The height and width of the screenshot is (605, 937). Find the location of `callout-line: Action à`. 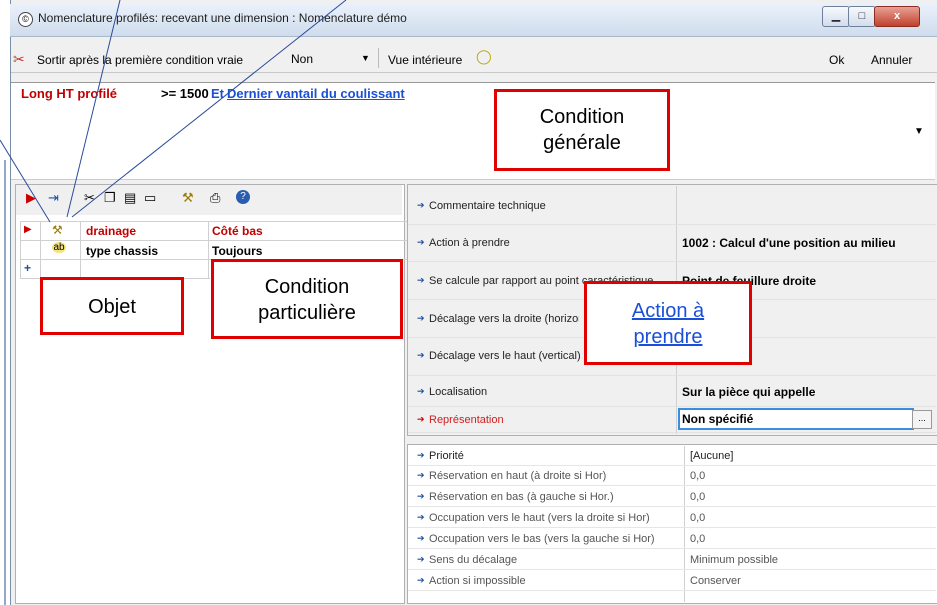

callout-line: Action à is located at coordinates (668, 311).